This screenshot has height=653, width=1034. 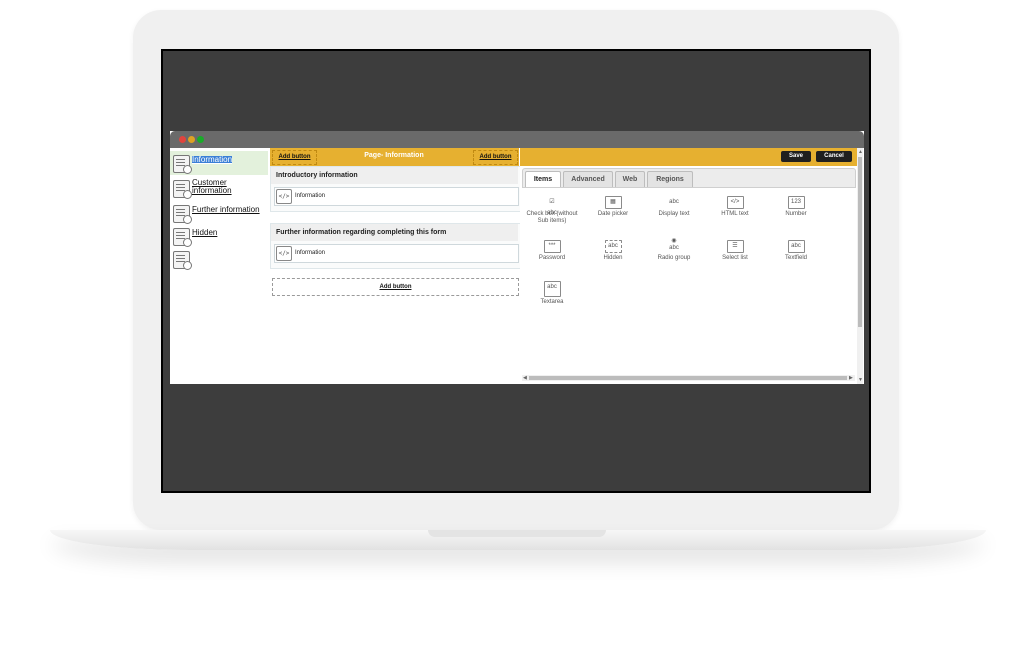 What do you see at coordinates (735, 214) in the screenshot?
I see `tool-label: HTML text` at bounding box center [735, 214].